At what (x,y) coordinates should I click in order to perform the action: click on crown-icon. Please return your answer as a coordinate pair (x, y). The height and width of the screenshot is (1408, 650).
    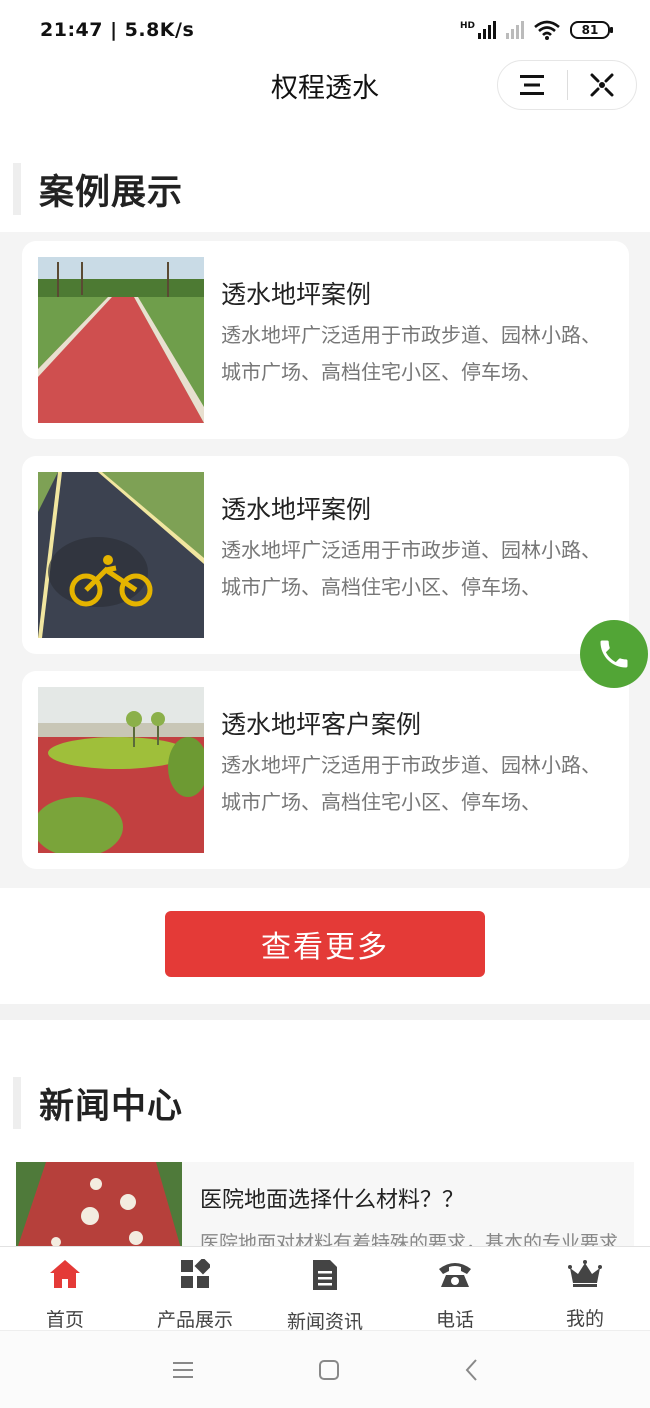
    Looking at the image, I should click on (585, 1273).